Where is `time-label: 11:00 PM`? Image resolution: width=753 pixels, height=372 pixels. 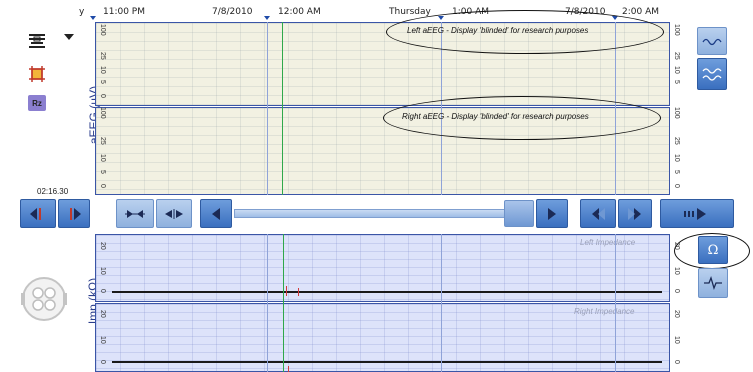 time-label: 11:00 PM is located at coordinates (124, 12).